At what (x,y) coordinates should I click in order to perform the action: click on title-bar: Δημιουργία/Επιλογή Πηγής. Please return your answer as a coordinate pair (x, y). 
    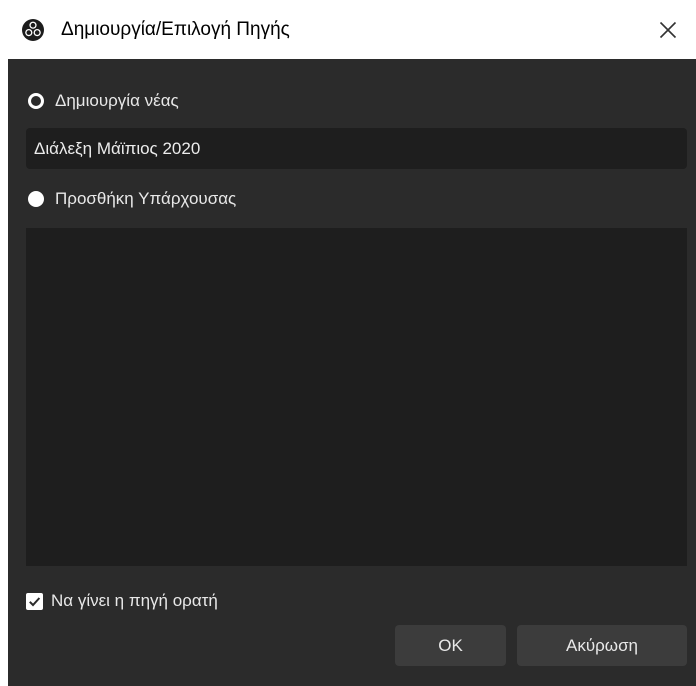
    Looking at the image, I should click on (348, 29).